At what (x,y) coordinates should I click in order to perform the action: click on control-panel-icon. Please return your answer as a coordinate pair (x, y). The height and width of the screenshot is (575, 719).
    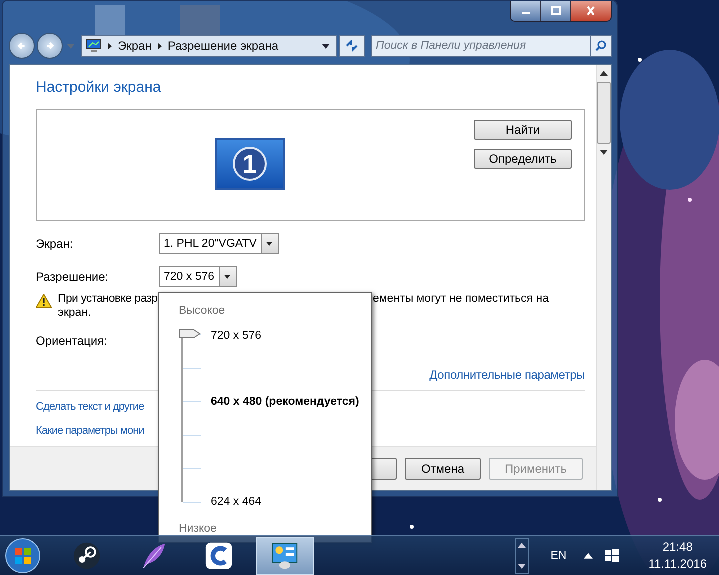
    Looking at the image, I should click on (285, 556).